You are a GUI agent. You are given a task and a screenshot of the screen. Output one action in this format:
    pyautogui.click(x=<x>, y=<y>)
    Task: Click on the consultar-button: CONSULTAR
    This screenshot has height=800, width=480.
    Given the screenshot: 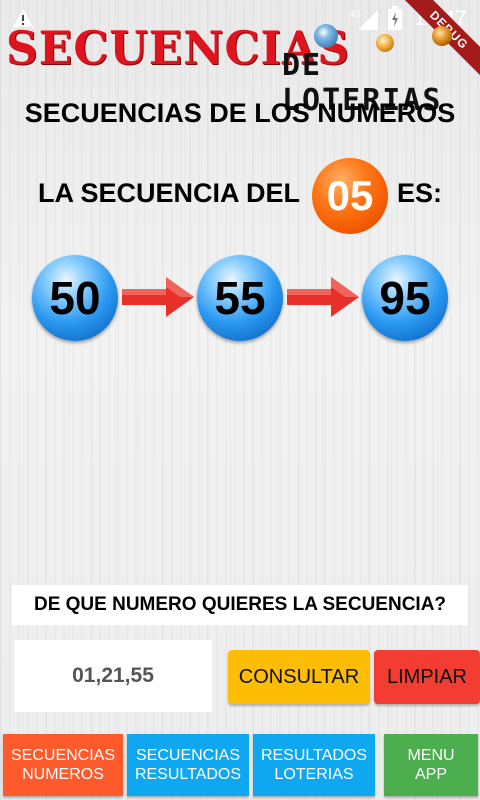 What is the action you would take?
    pyautogui.click(x=299, y=677)
    